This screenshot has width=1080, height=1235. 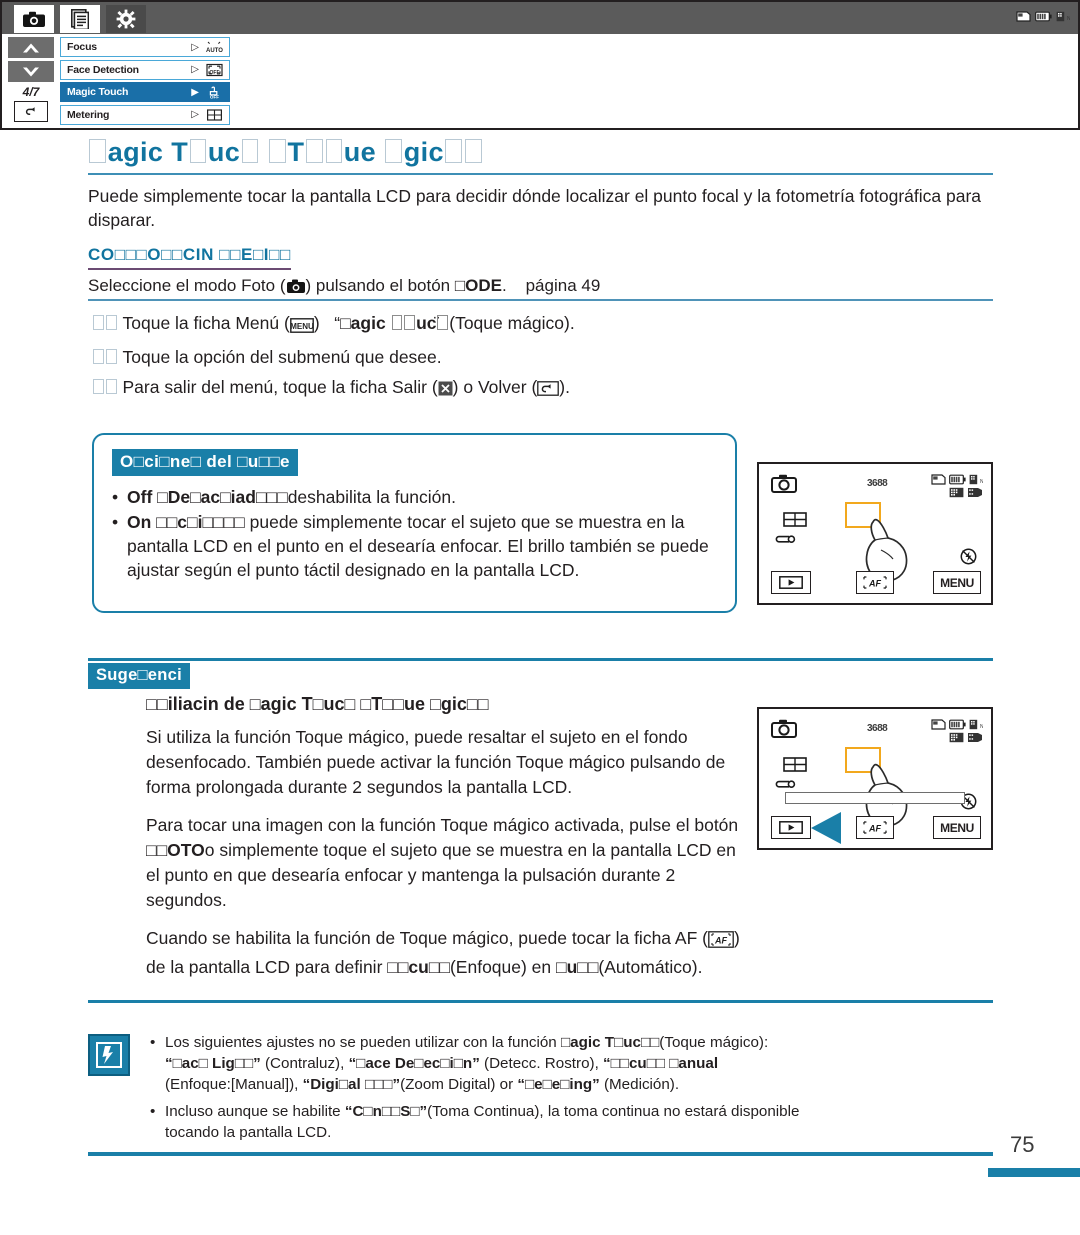 What do you see at coordinates (214, 47) in the screenshot?
I see `auto-focus-icon: AUTO` at bounding box center [214, 47].